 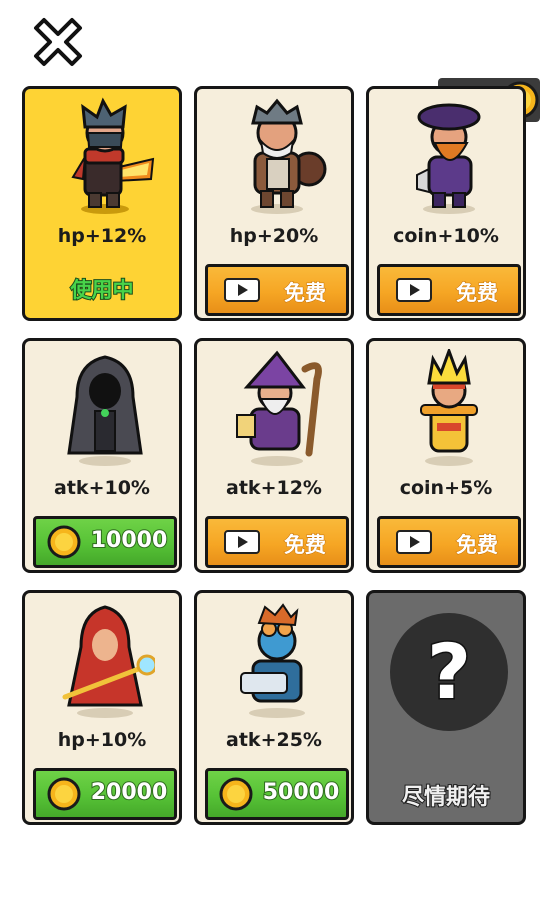 I want to click on card-stat: atk+10%, so click(x=102, y=488).